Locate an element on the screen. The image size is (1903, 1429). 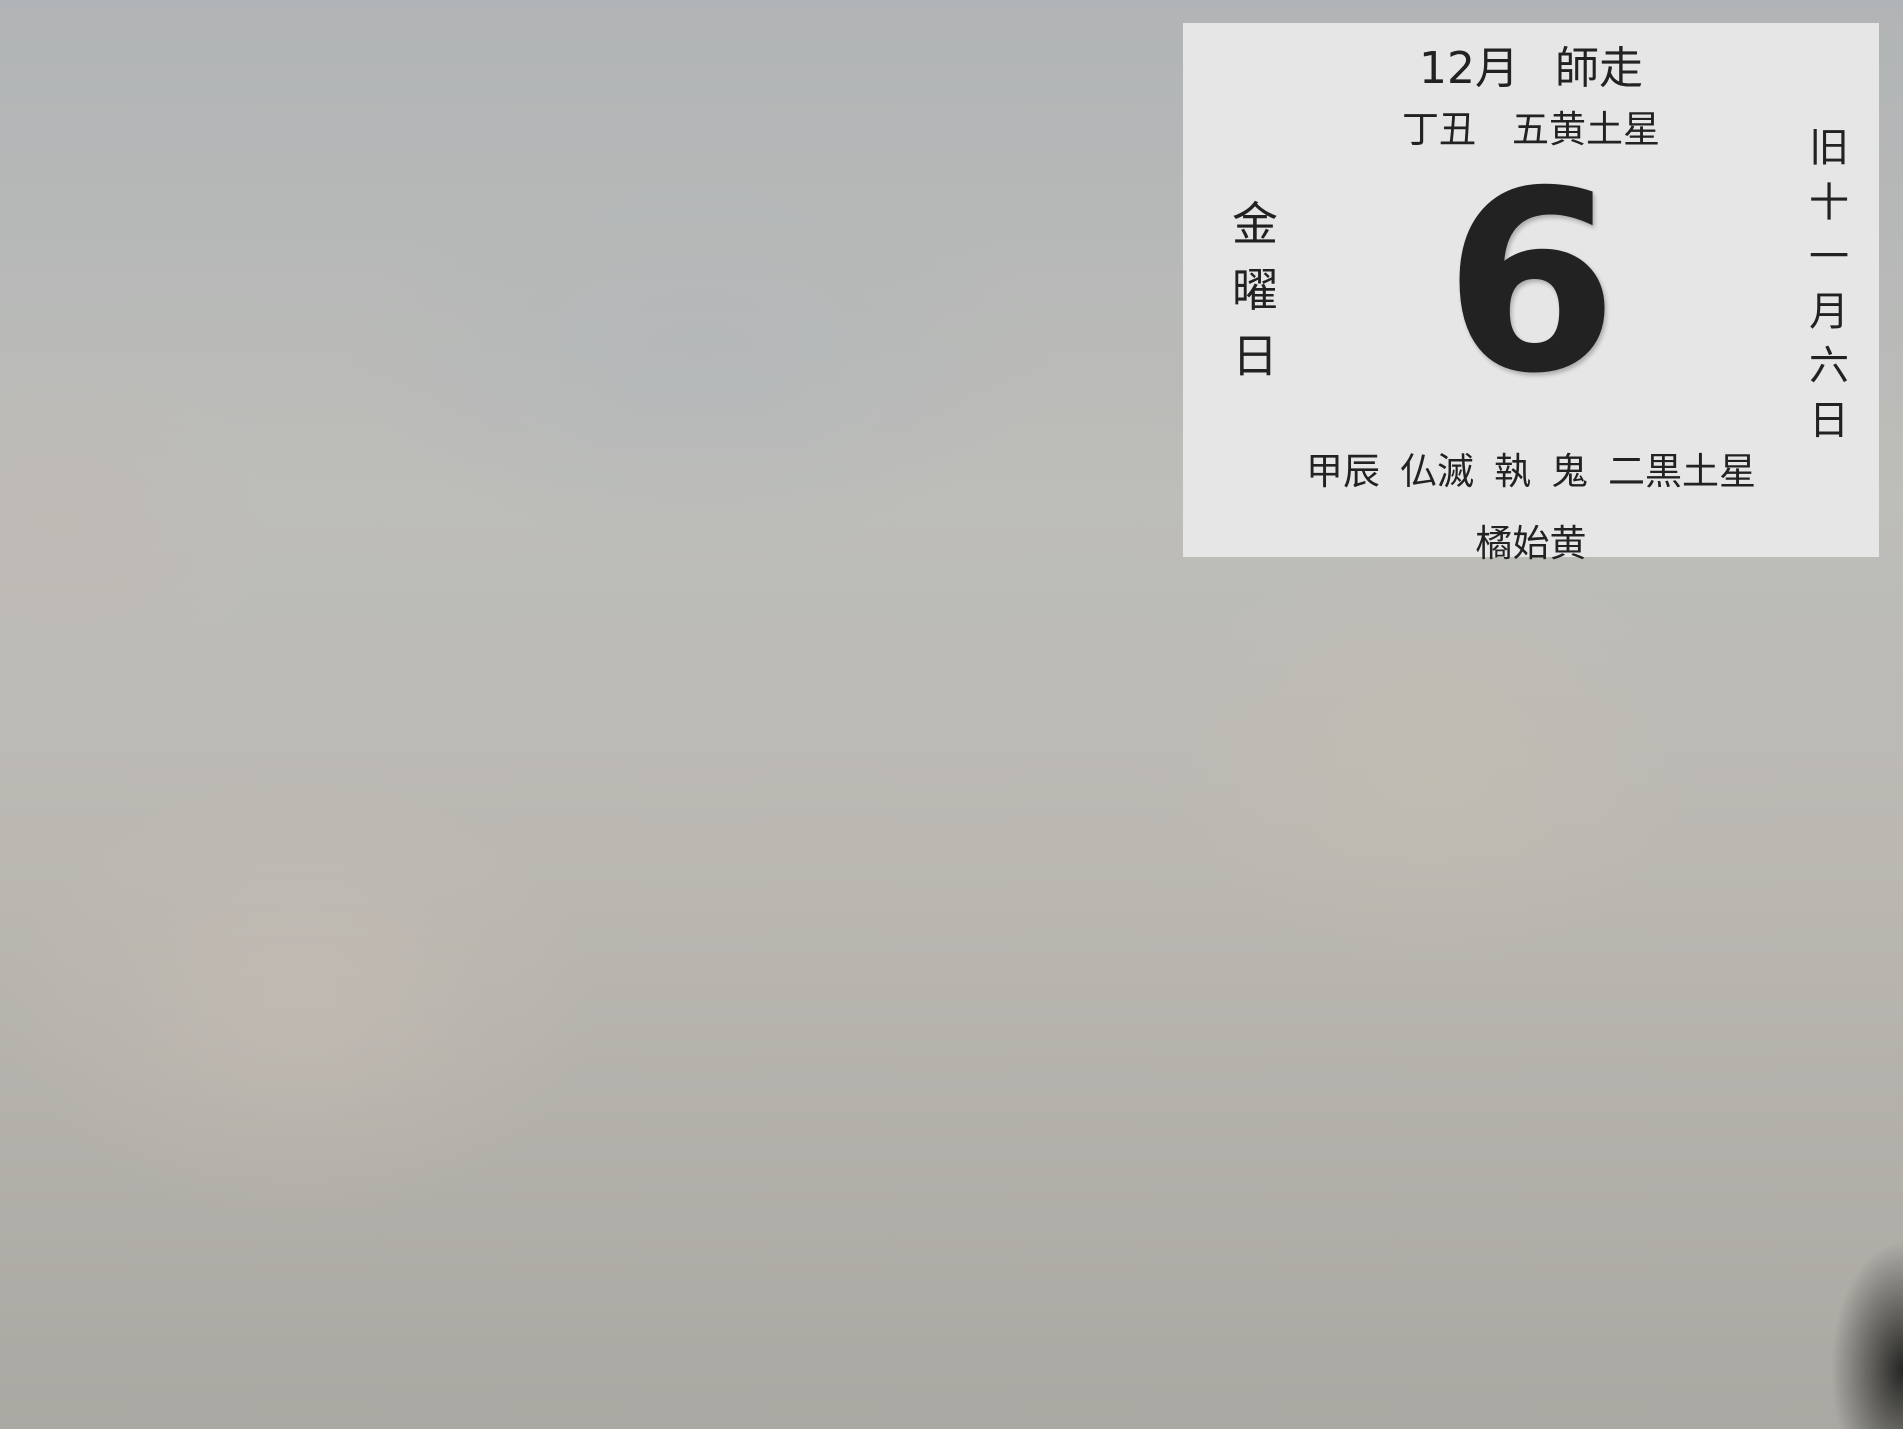
day-number: 6 is located at coordinates (1531, 282).